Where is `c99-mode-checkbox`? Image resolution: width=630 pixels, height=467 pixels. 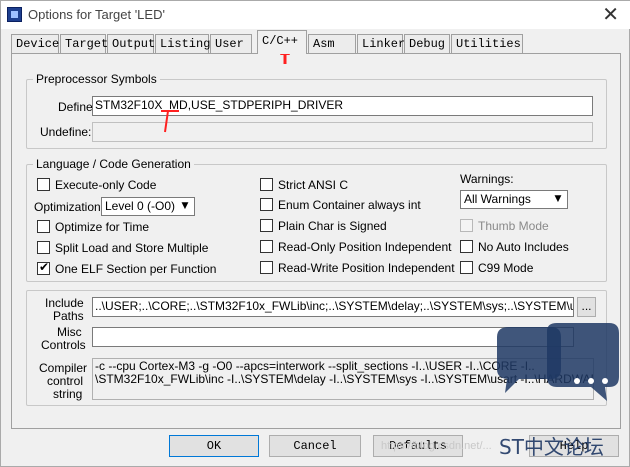
c99-mode-checkbox is located at coordinates (466, 267).